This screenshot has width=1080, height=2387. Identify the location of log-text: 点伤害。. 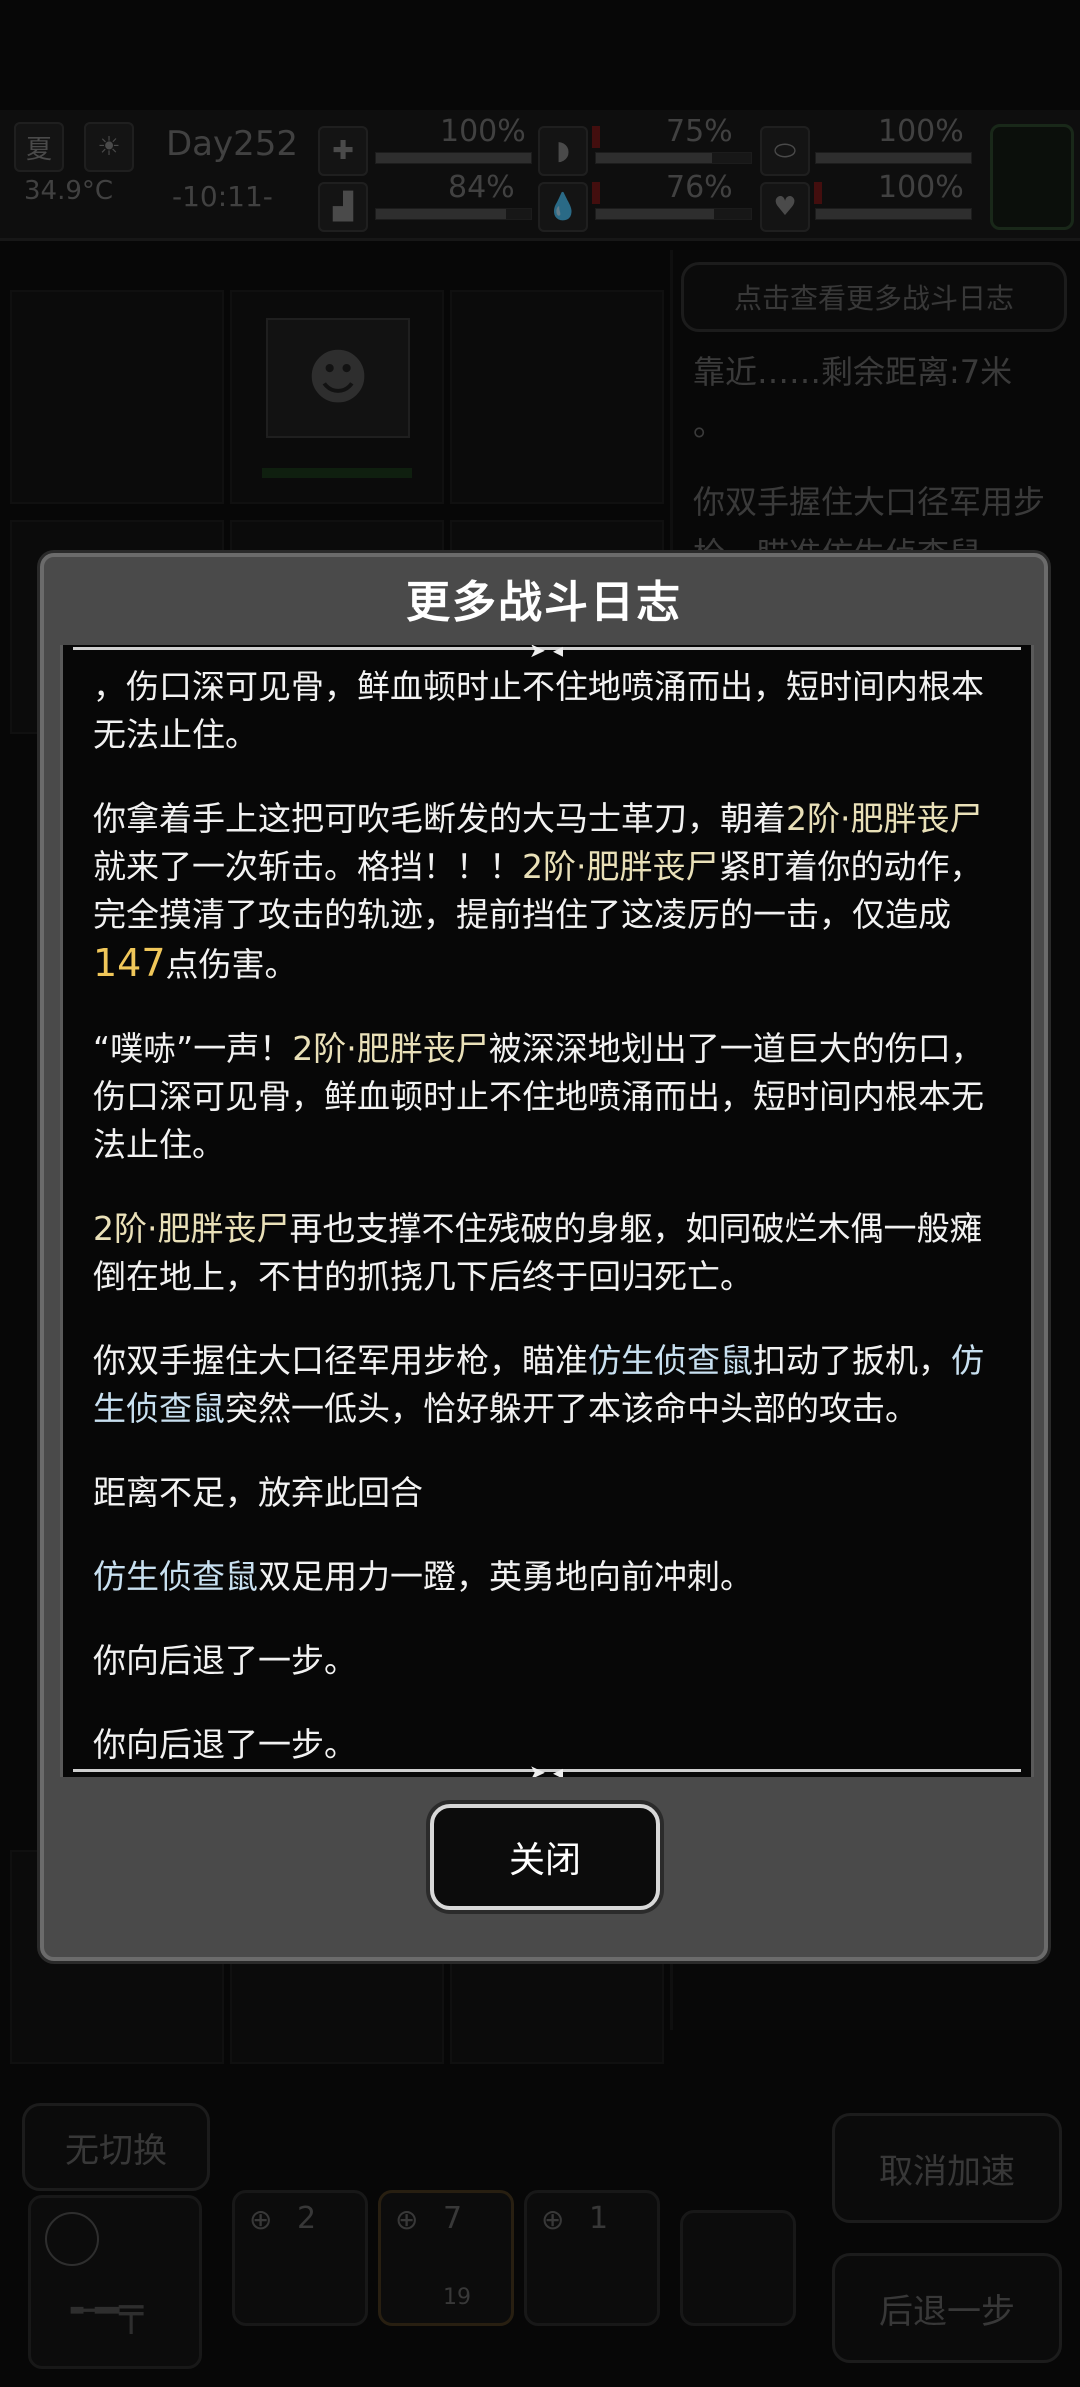
(231, 964).